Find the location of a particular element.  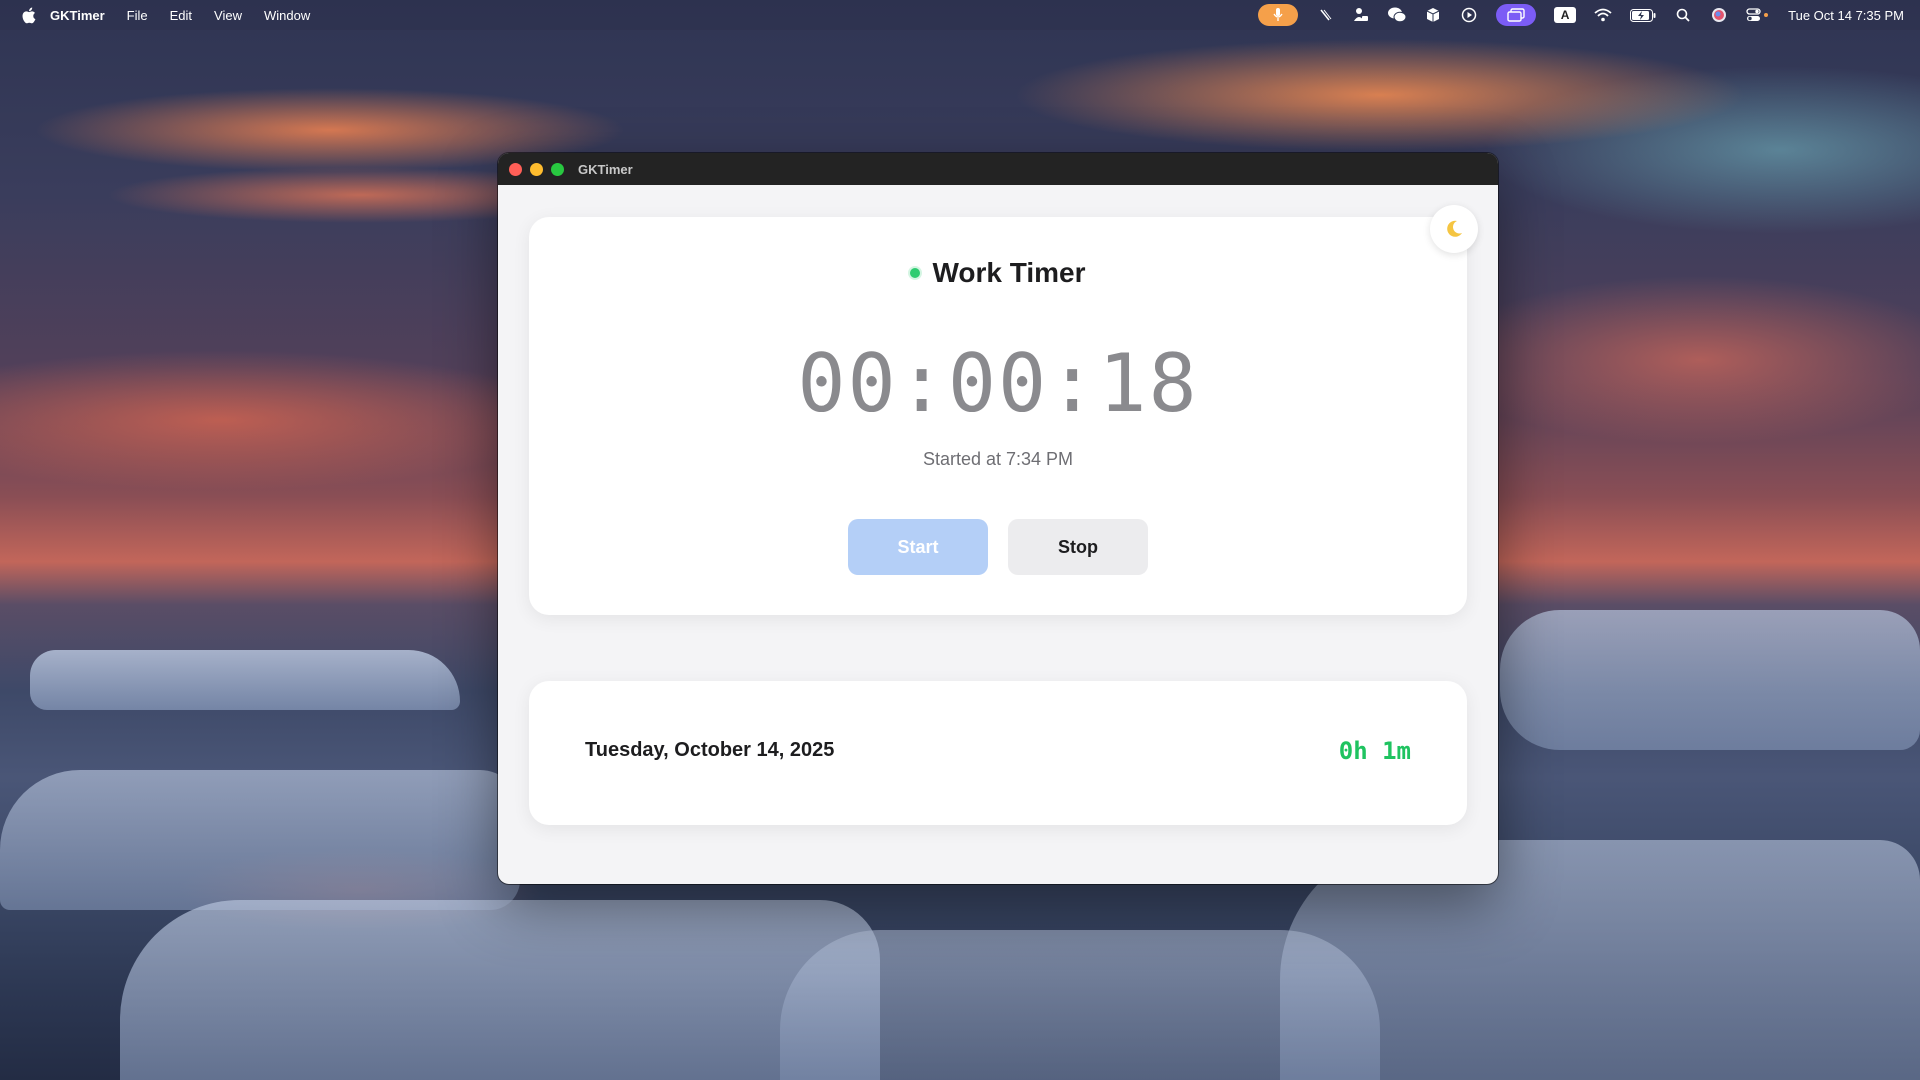

start-button: Start is located at coordinates (918, 547).